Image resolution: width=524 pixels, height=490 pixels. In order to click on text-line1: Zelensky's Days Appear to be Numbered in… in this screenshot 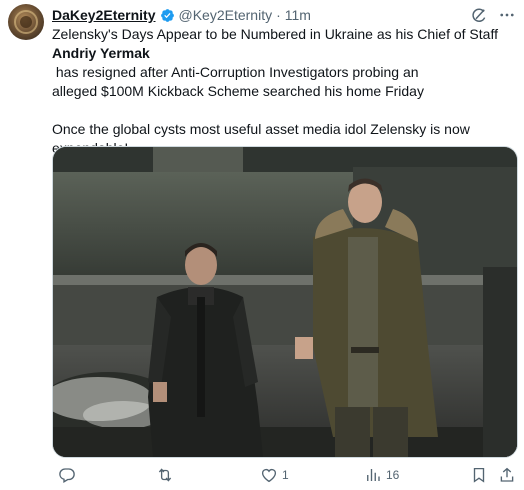, I will do `click(275, 34)`.